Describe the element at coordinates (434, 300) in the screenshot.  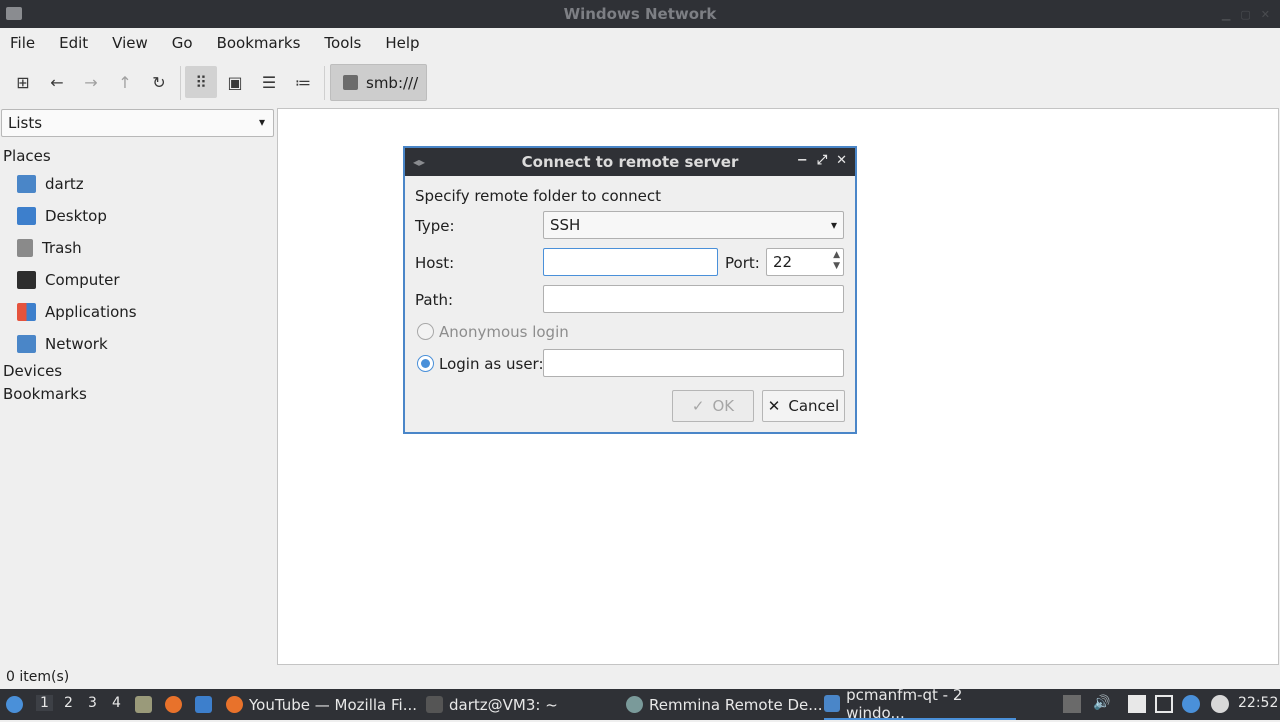
I see `path-label: Path:` at that location.